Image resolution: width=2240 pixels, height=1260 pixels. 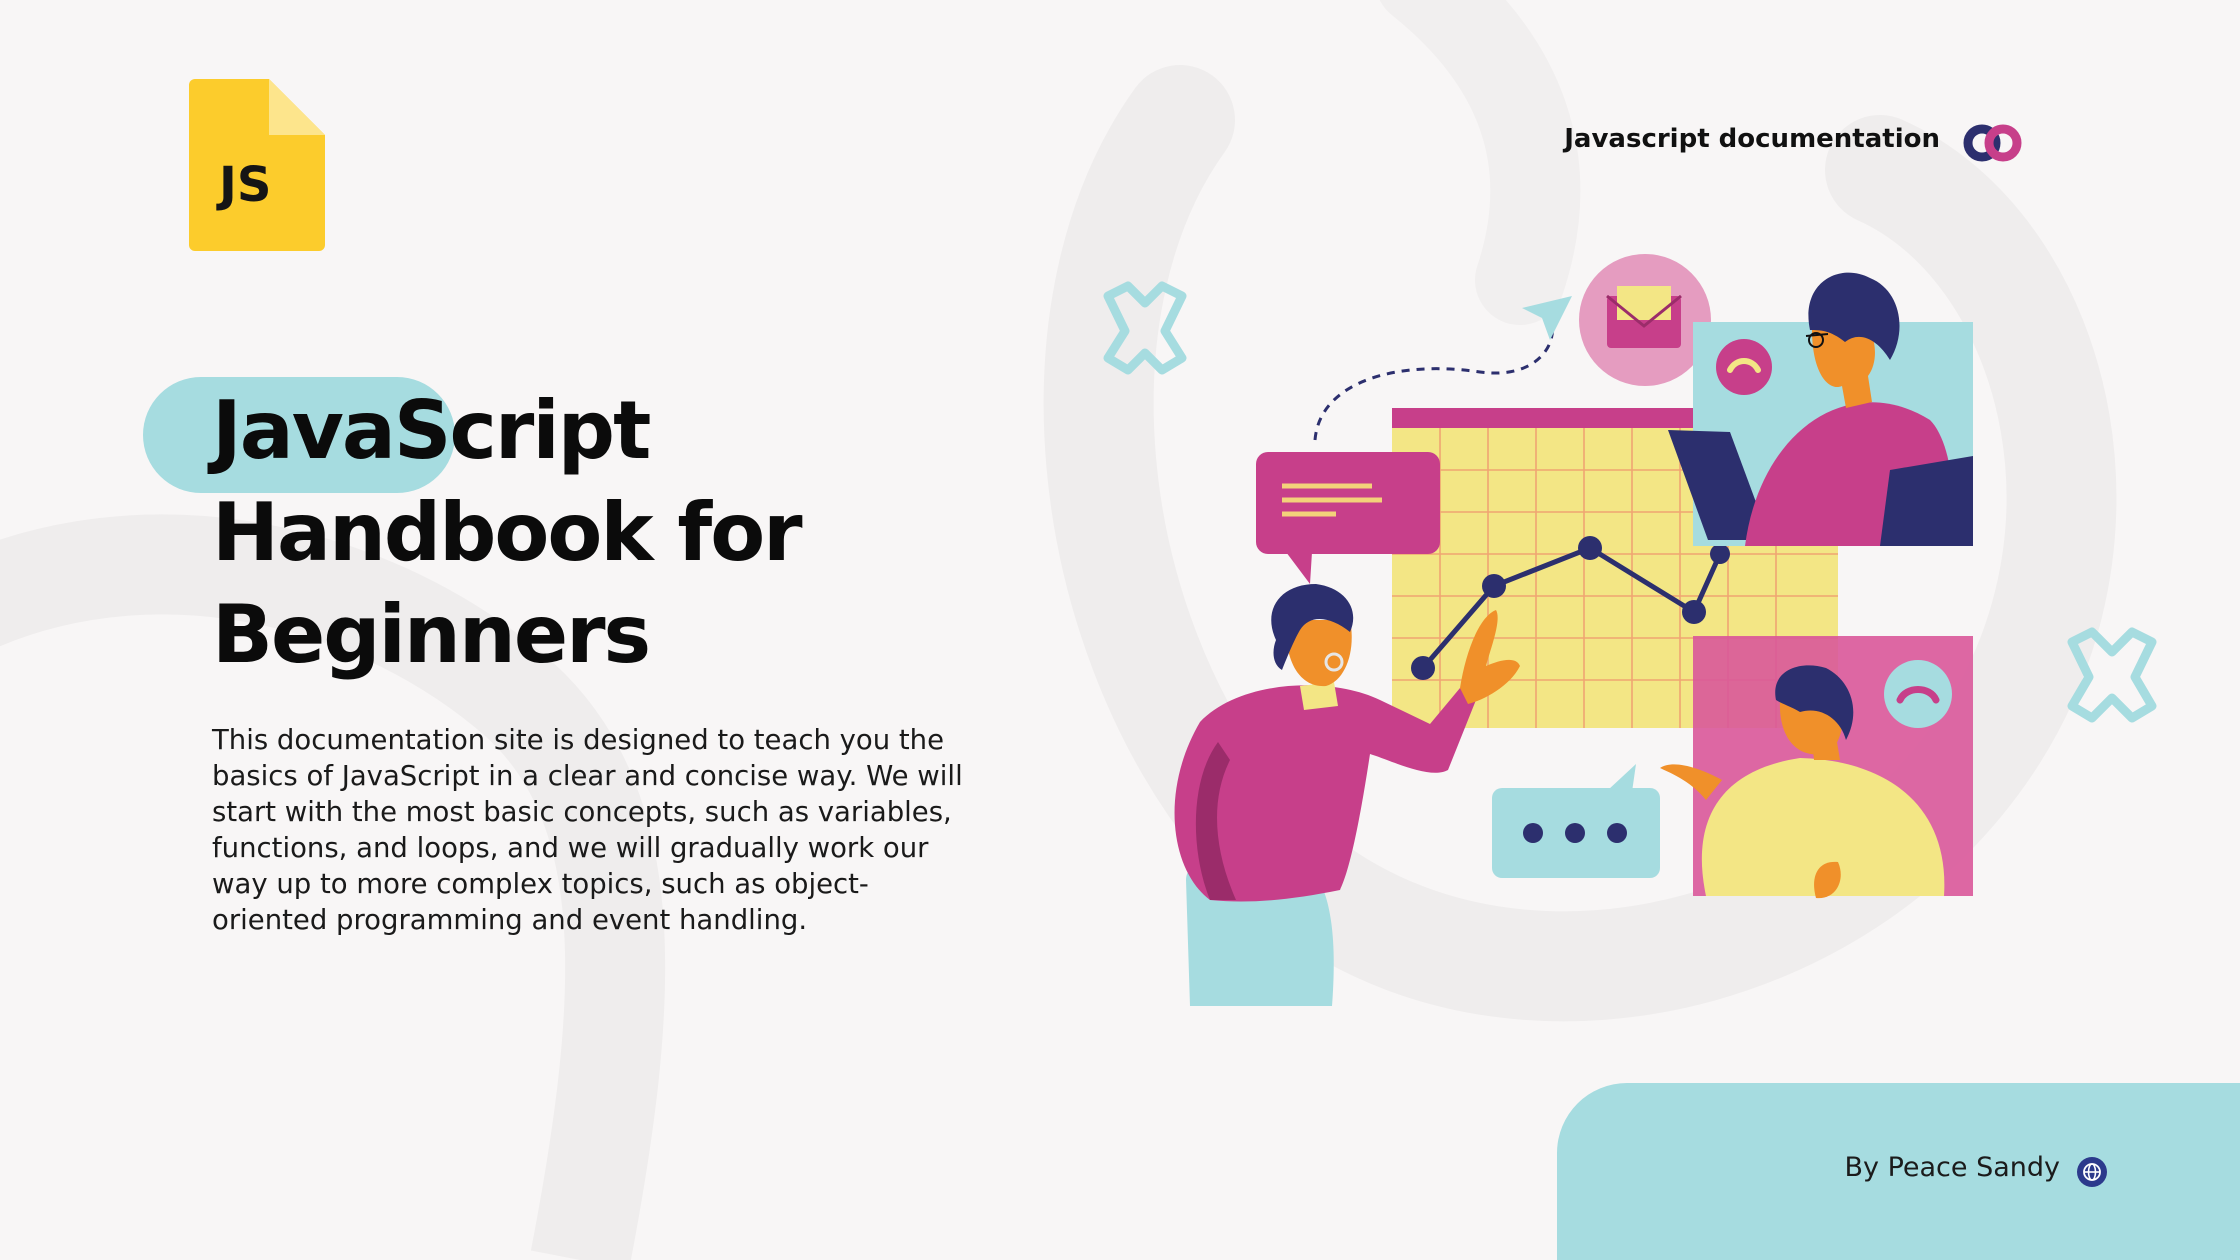 I want to click on envelope-icon, so click(x=1645, y=320).